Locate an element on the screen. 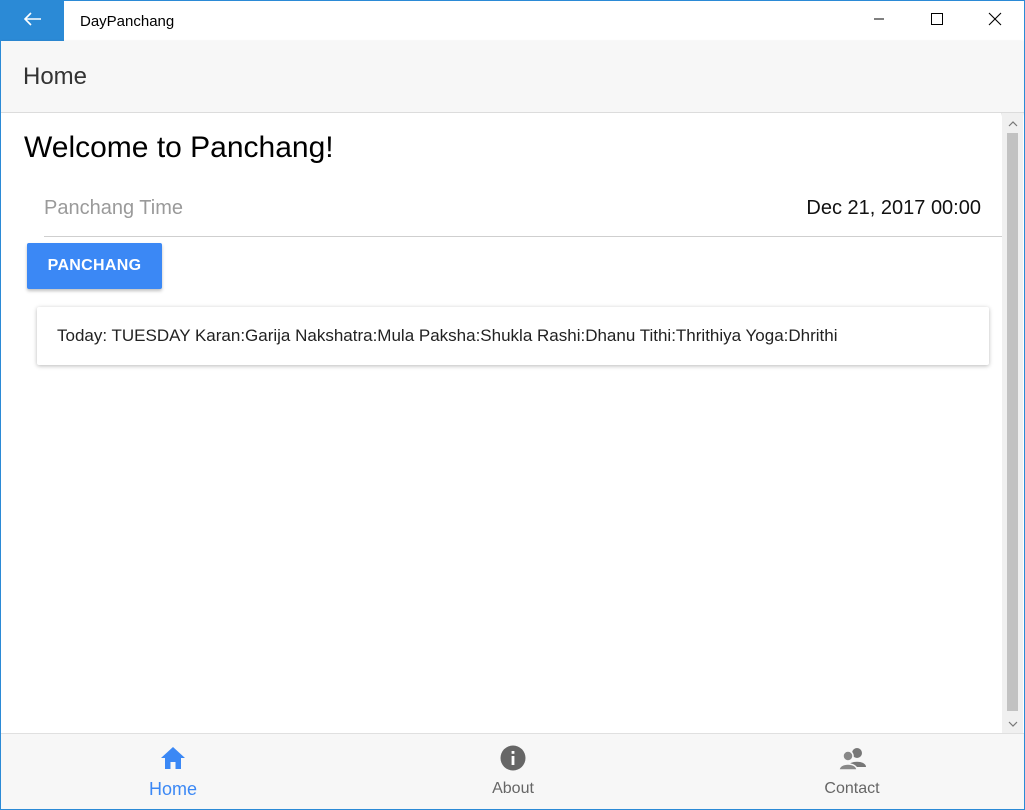 The height and width of the screenshot is (810, 1025). home-icon is located at coordinates (173, 758).